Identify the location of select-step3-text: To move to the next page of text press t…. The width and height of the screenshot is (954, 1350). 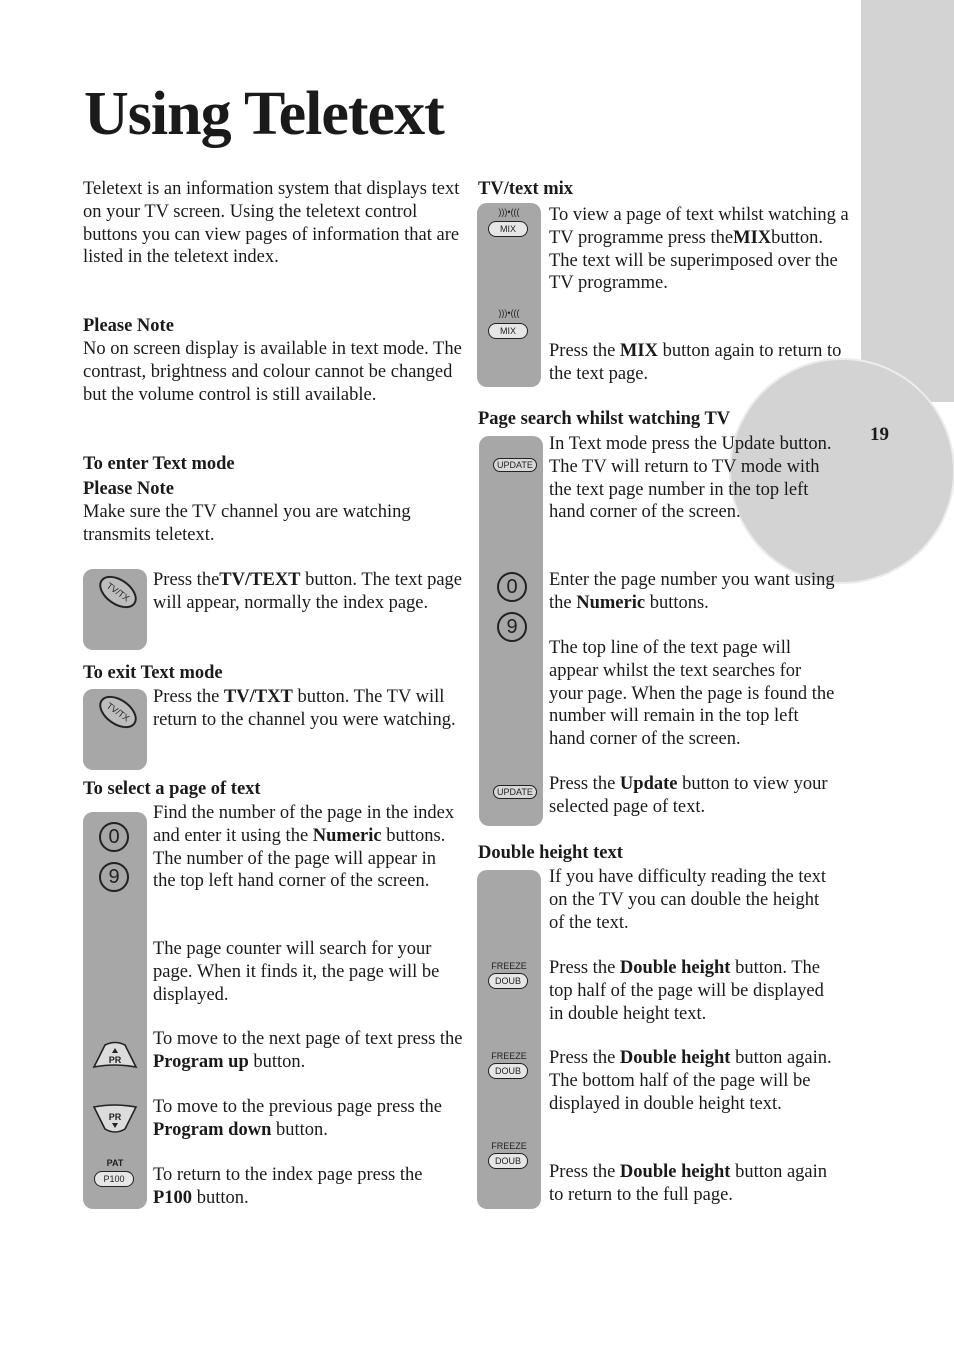
(308, 1050).